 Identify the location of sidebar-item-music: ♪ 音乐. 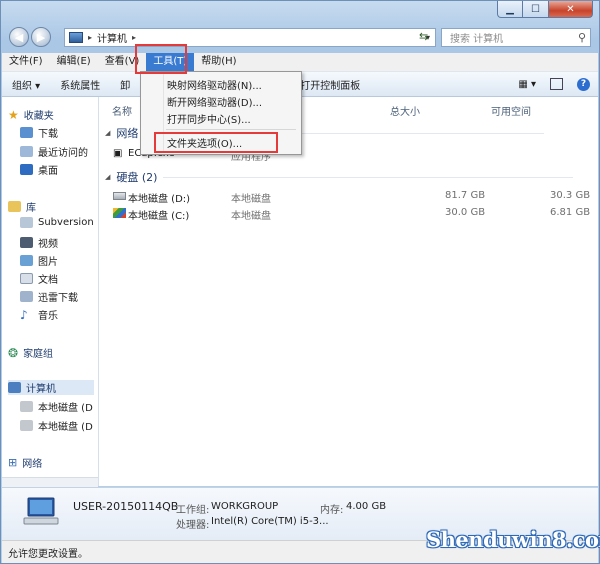
(39, 315).